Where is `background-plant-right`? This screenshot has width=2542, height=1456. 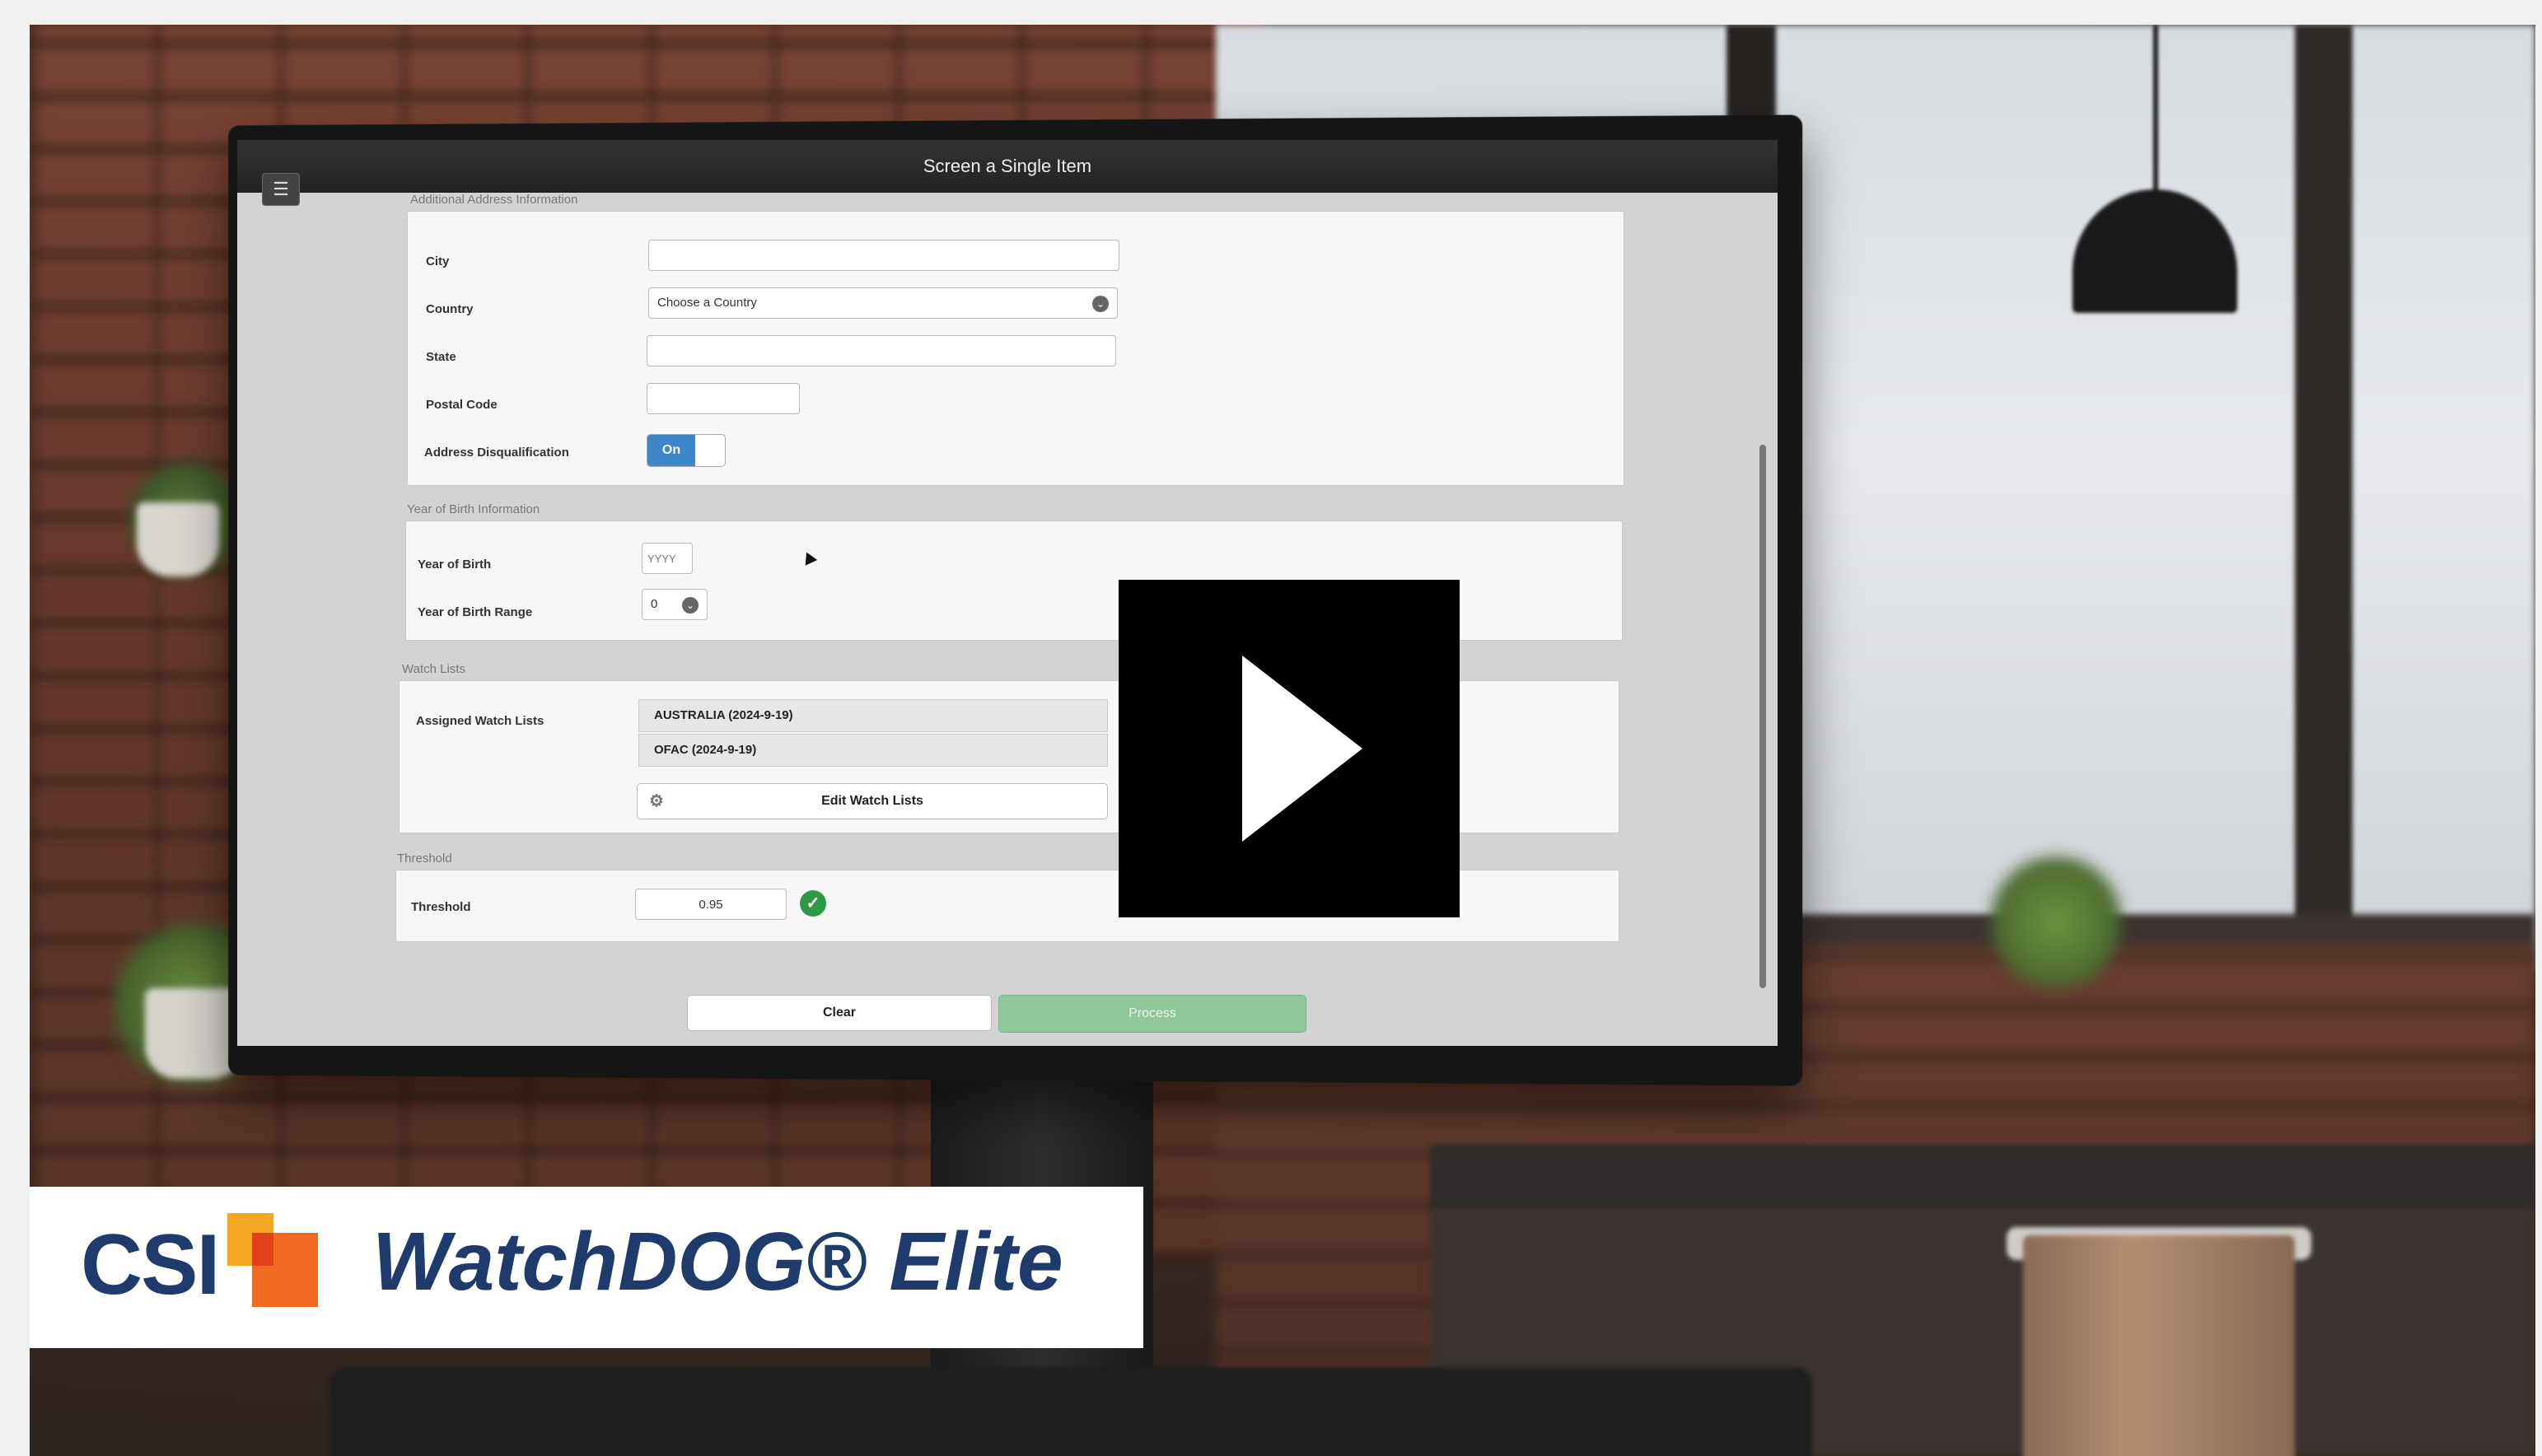
background-plant-right is located at coordinates (2056, 922).